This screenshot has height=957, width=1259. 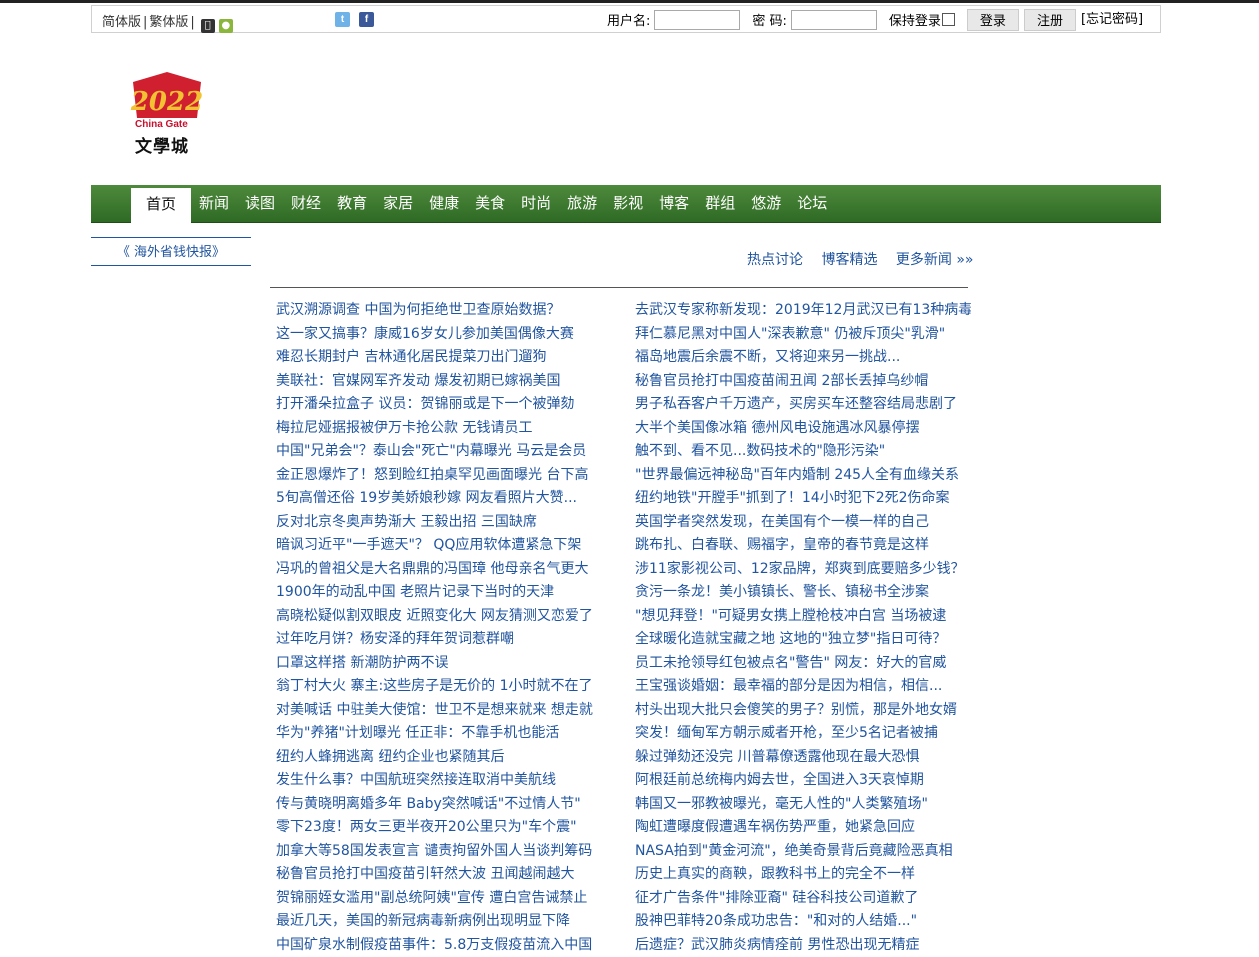 I want to click on window-top-edge, so click(x=629, y=1).